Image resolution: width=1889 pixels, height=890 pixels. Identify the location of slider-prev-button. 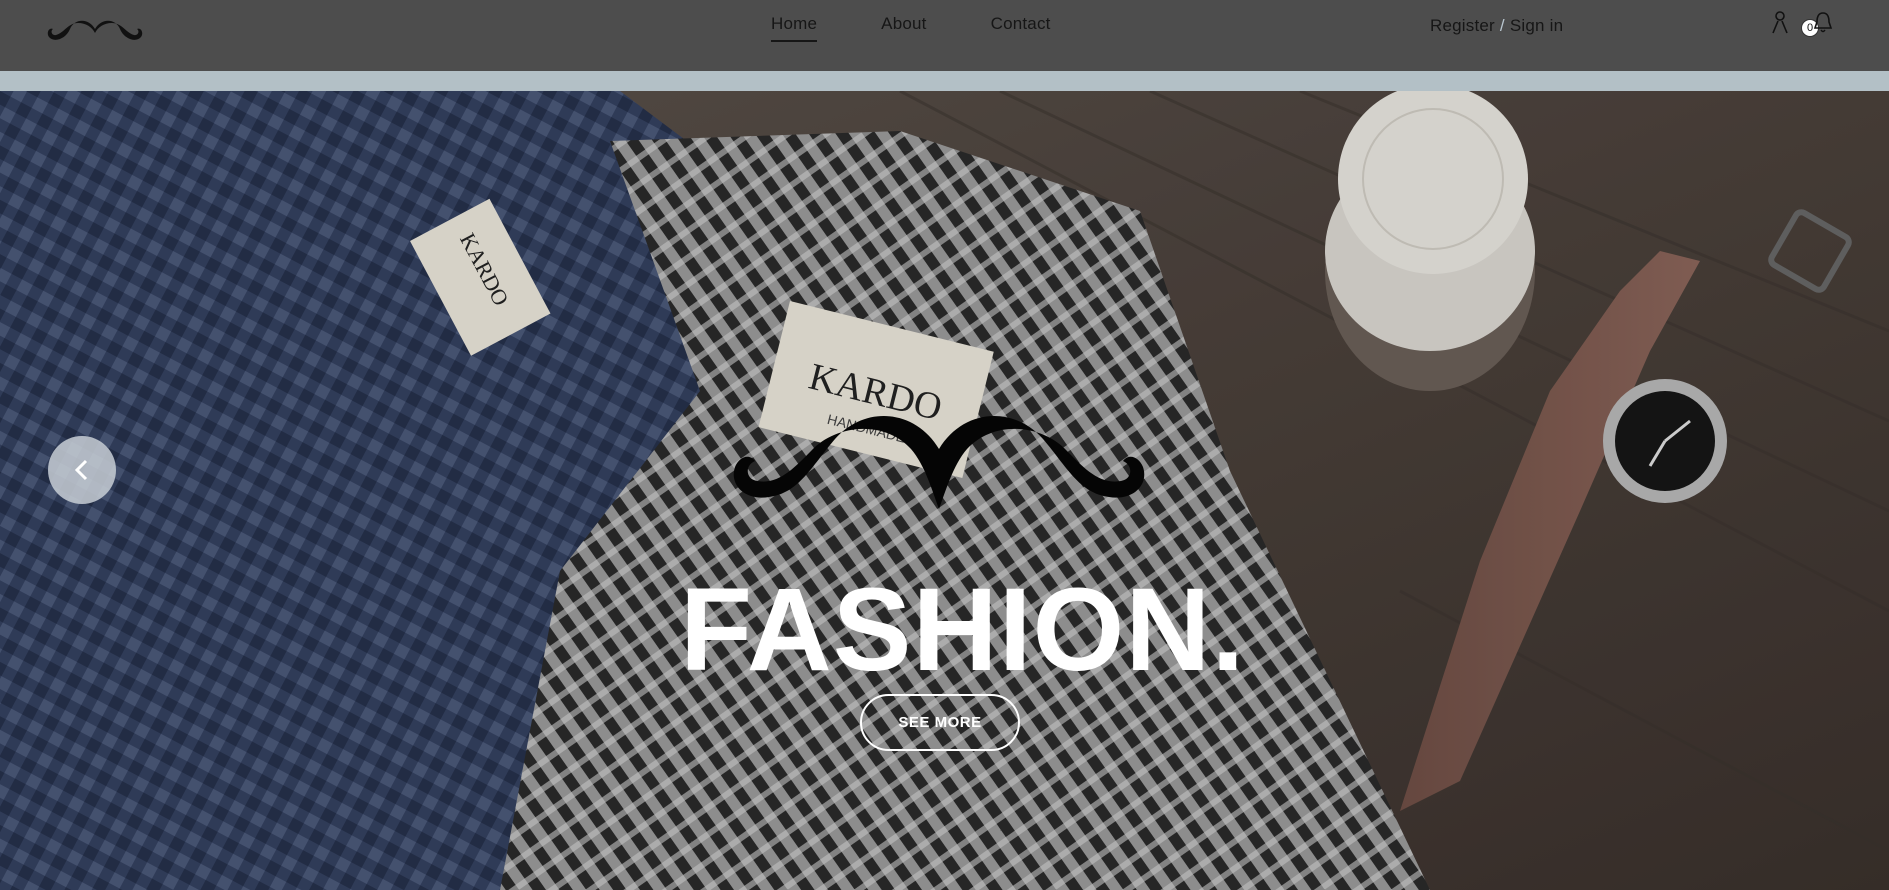
(82, 470).